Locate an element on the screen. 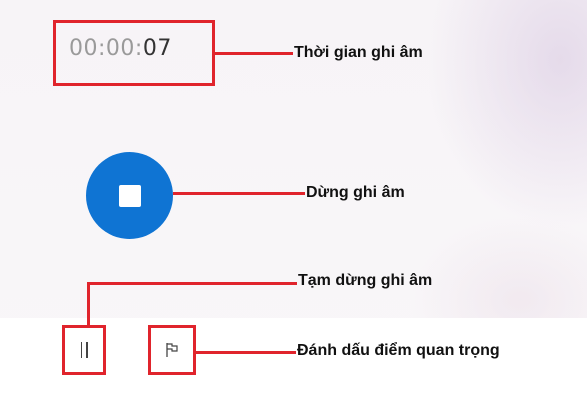  timer-highlight-box is located at coordinates (134, 53).